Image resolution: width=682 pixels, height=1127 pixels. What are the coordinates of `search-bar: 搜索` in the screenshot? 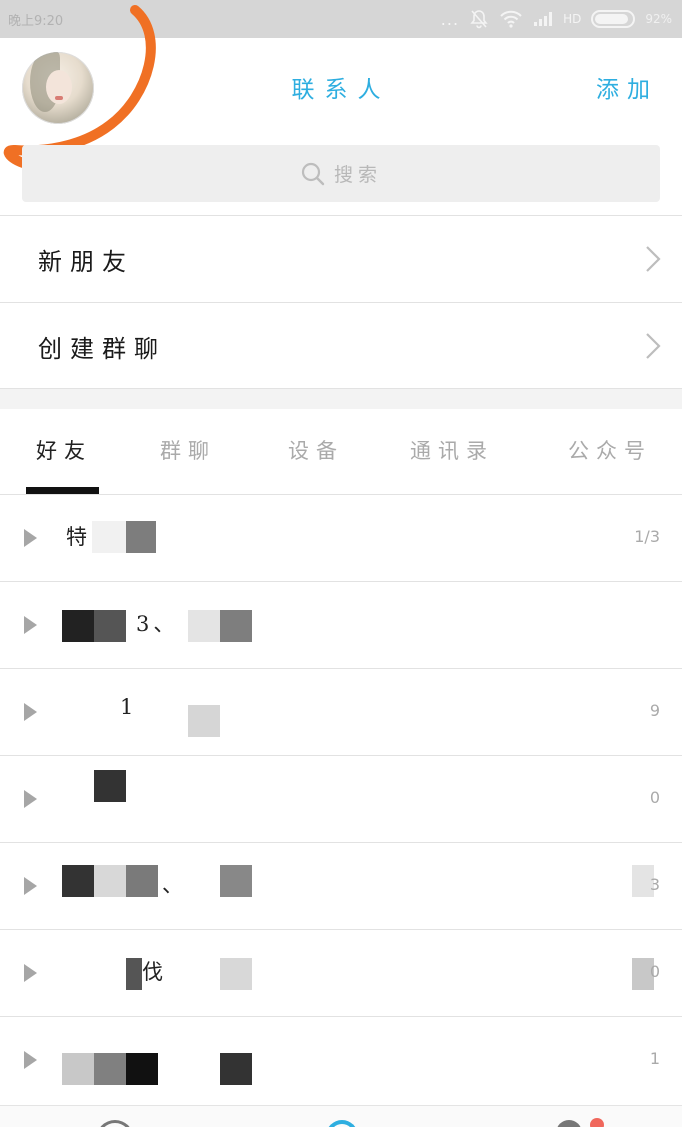 It's located at (341, 173).